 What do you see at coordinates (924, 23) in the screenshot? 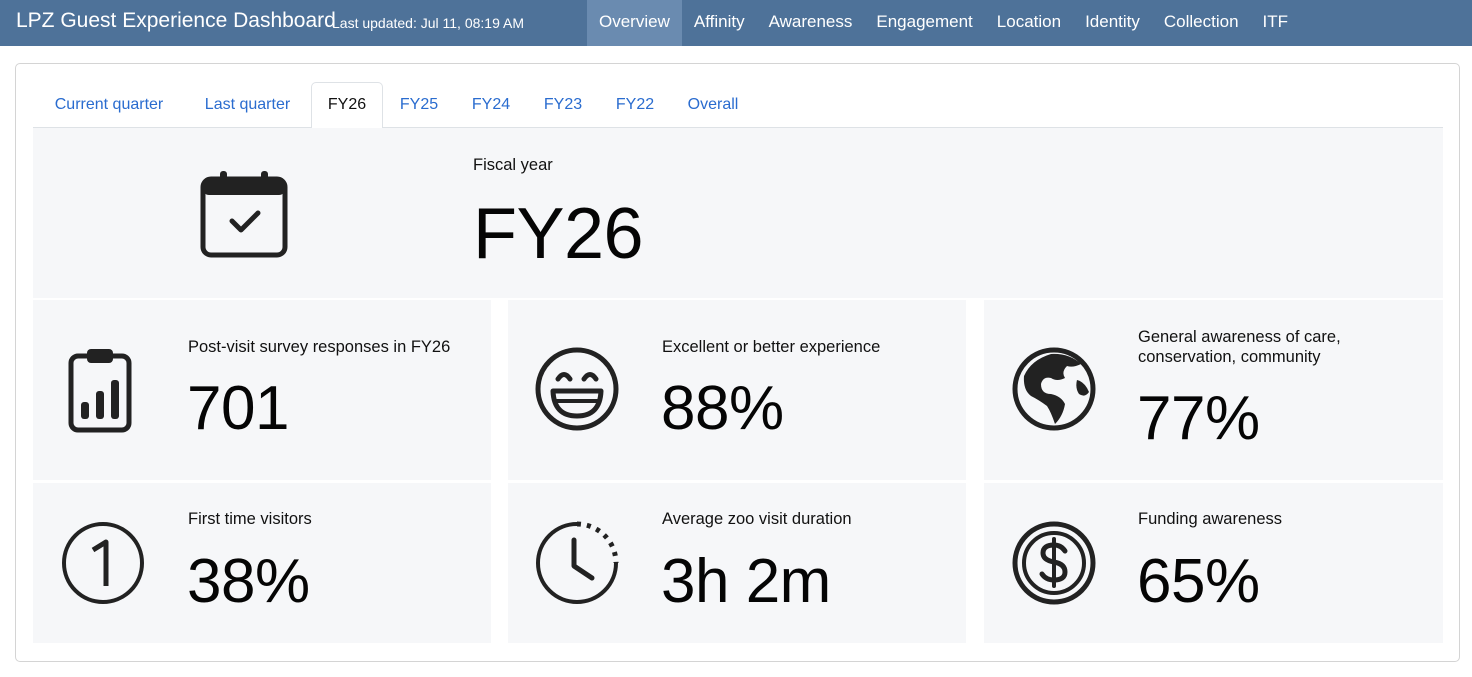
I see `nav-item-engagement: Engagement` at bounding box center [924, 23].